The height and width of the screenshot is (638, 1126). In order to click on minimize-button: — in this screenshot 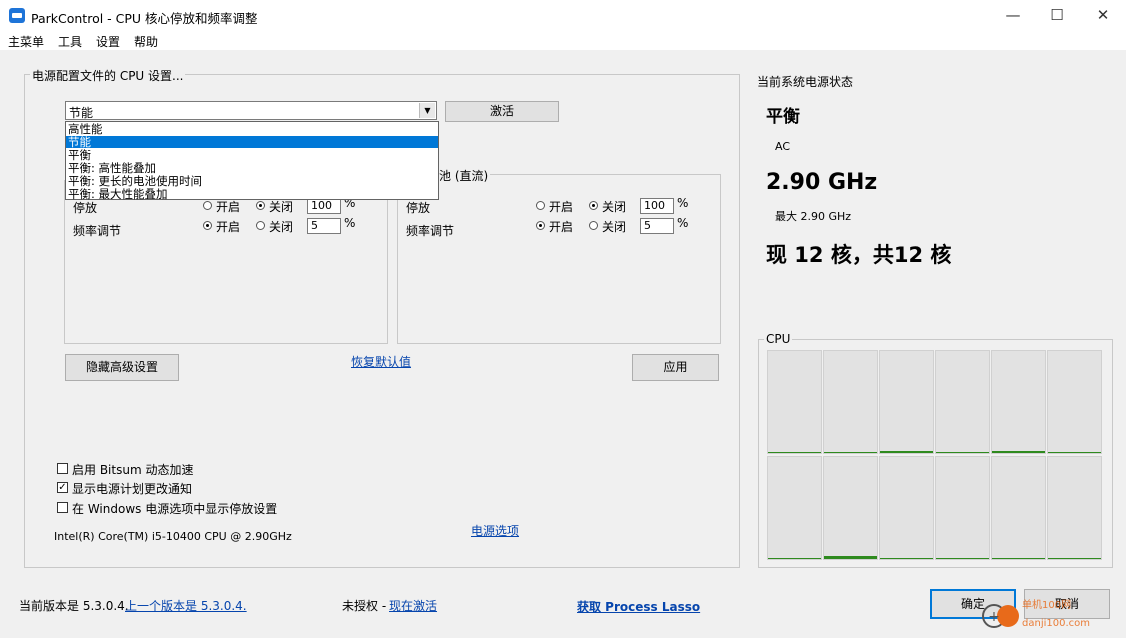, I will do `click(1013, 15)`.